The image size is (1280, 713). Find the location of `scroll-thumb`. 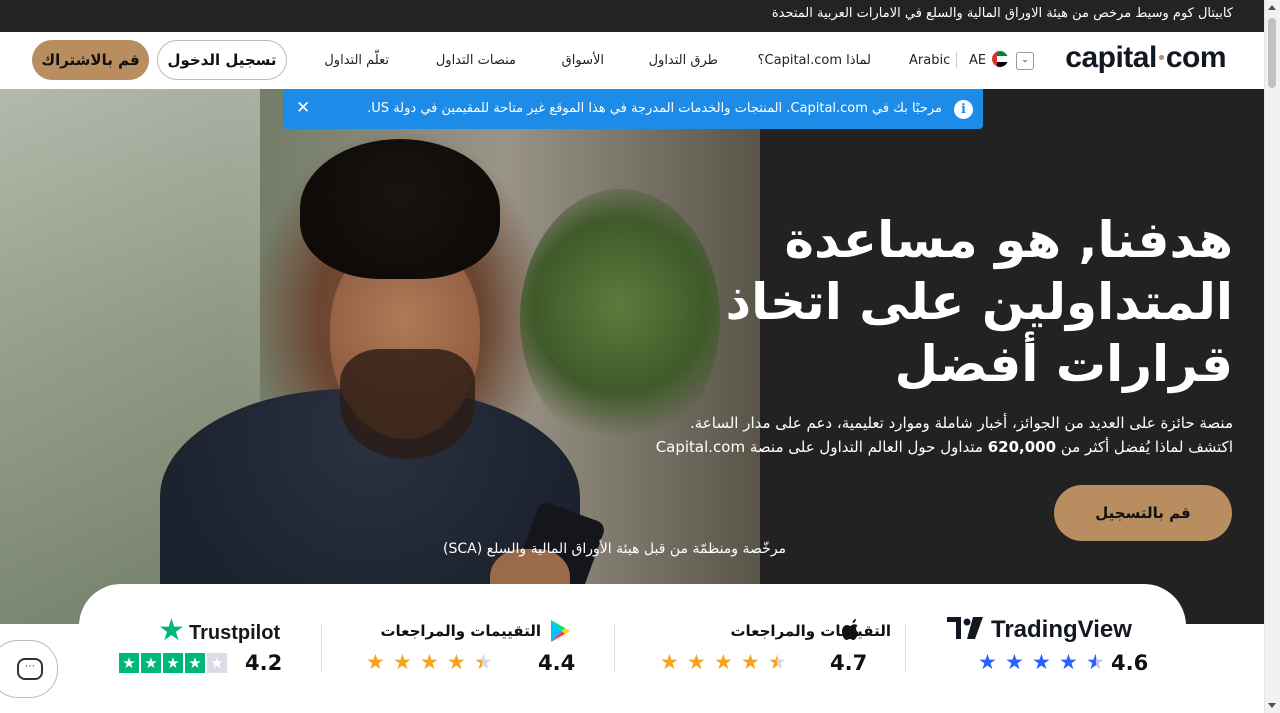

scroll-thumb is located at coordinates (1272, 53).